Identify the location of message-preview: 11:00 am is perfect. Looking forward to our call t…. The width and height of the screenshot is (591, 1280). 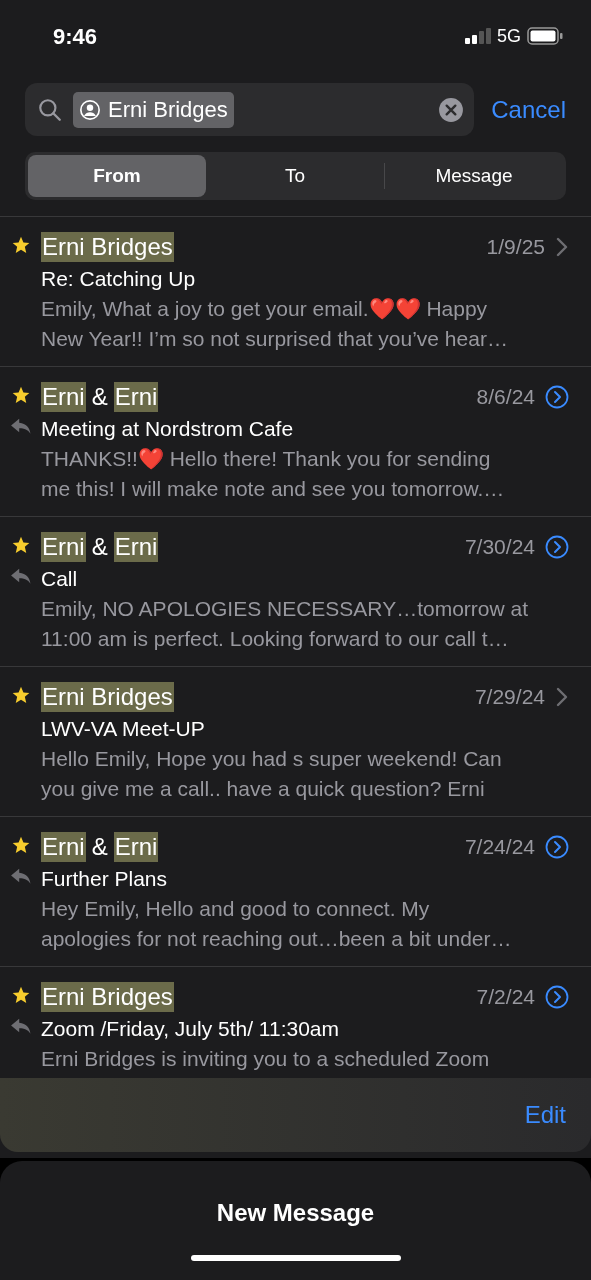
(275, 639).